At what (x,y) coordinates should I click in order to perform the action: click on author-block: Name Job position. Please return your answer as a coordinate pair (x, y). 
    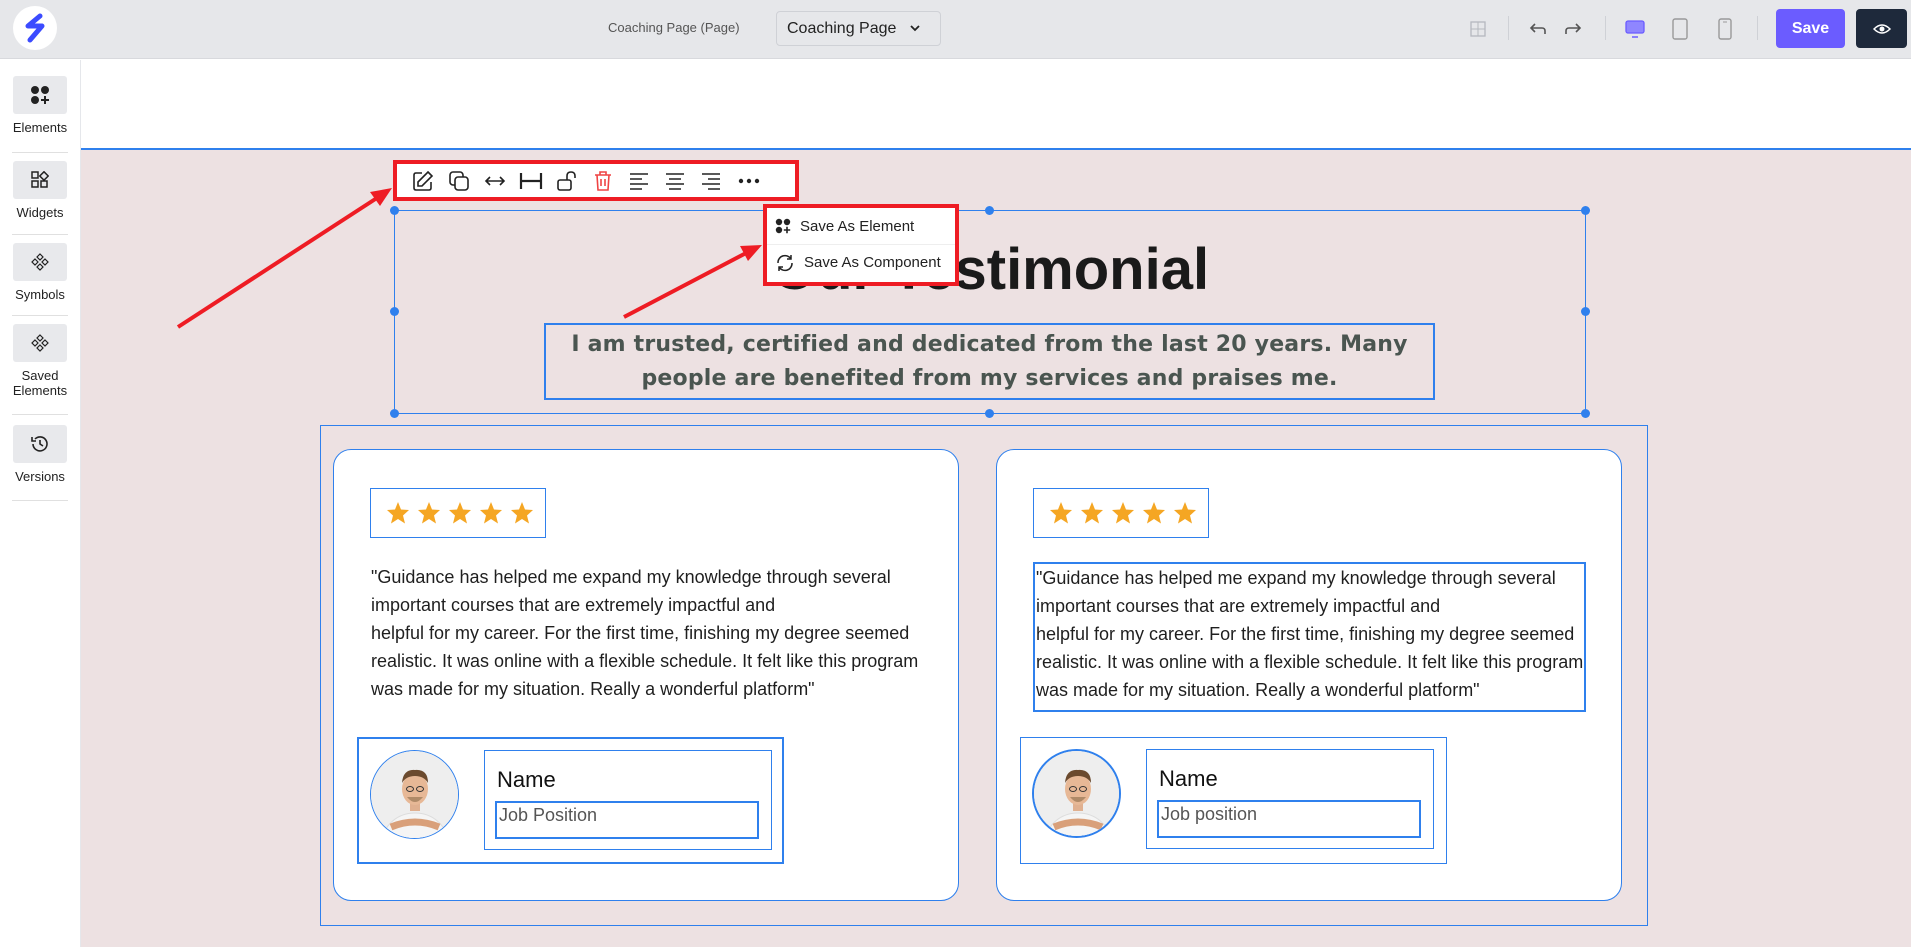
    Looking at the image, I should click on (1233, 800).